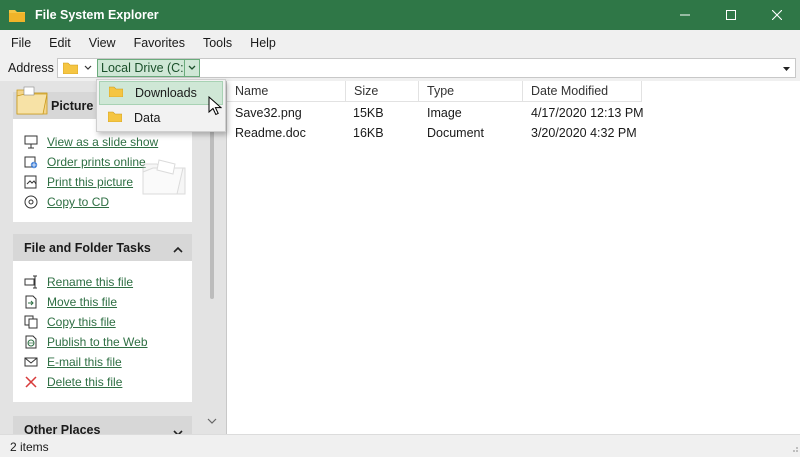  What do you see at coordinates (102, 43) in the screenshot?
I see `menu-view: View` at bounding box center [102, 43].